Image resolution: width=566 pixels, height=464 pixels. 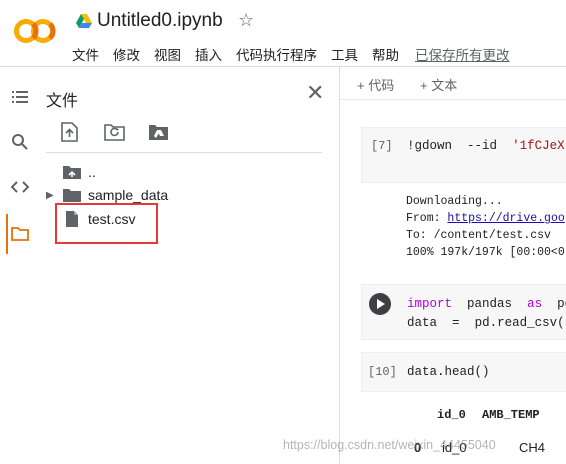 What do you see at coordinates (385, 54) in the screenshot?
I see `menu-help: 帮助` at bounding box center [385, 54].